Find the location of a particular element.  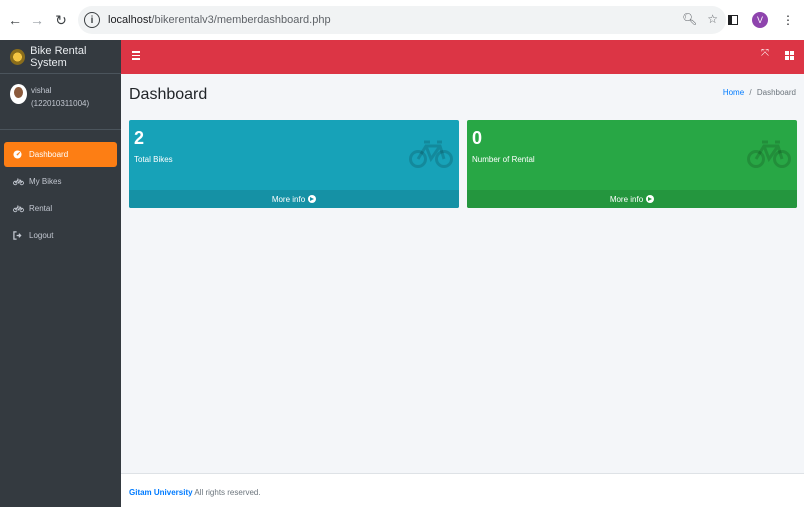

menu-toggle-icon is located at coordinates (136, 56).